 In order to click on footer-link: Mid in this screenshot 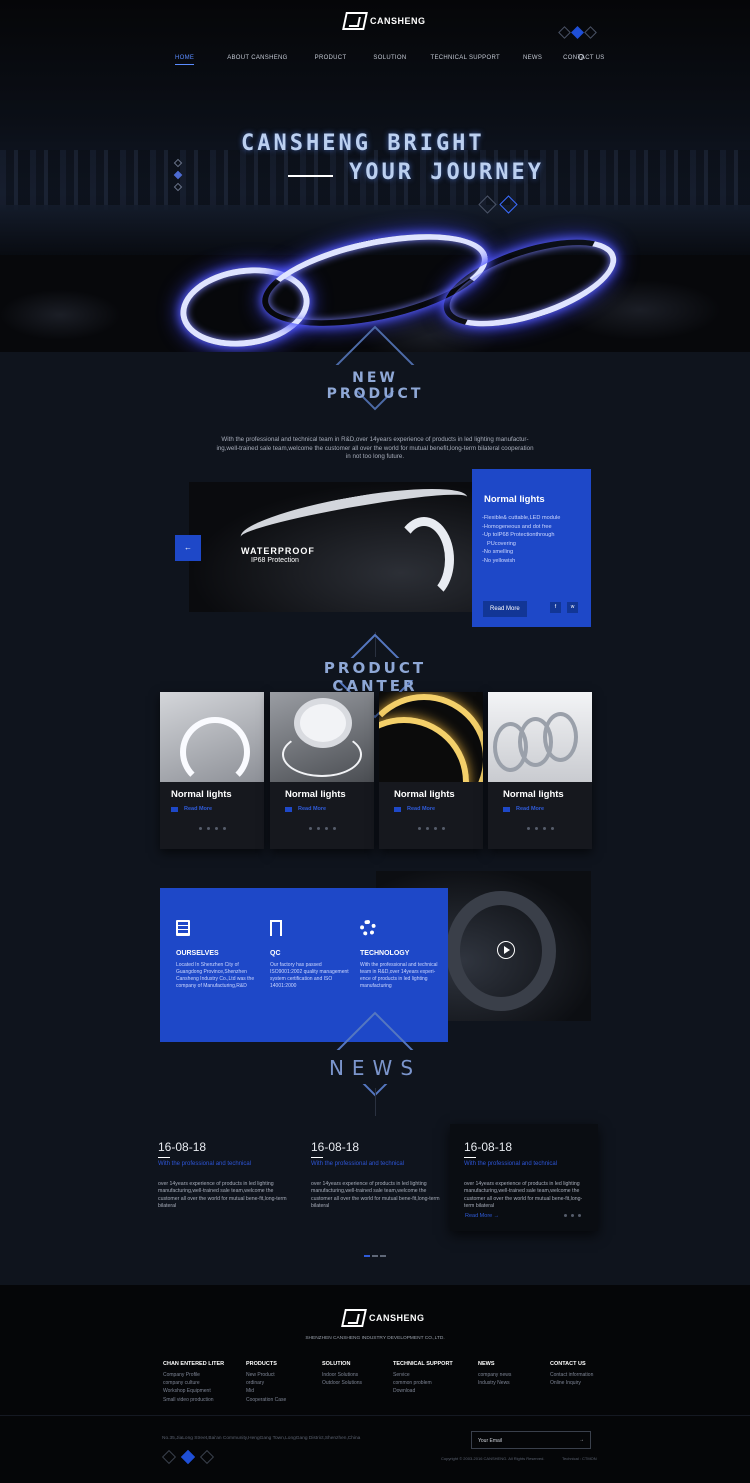, I will do `click(266, 1391)`.